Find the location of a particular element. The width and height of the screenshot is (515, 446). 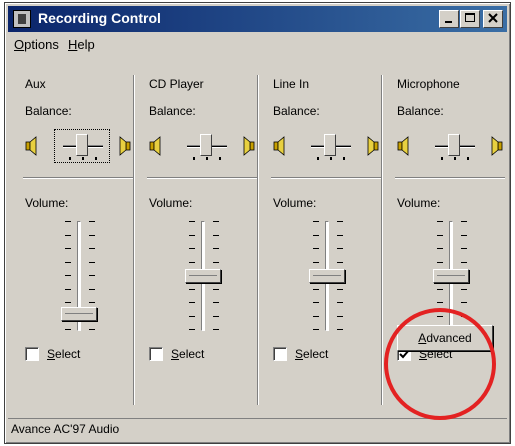

title-bar: Recording Control is located at coordinates (257, 19).